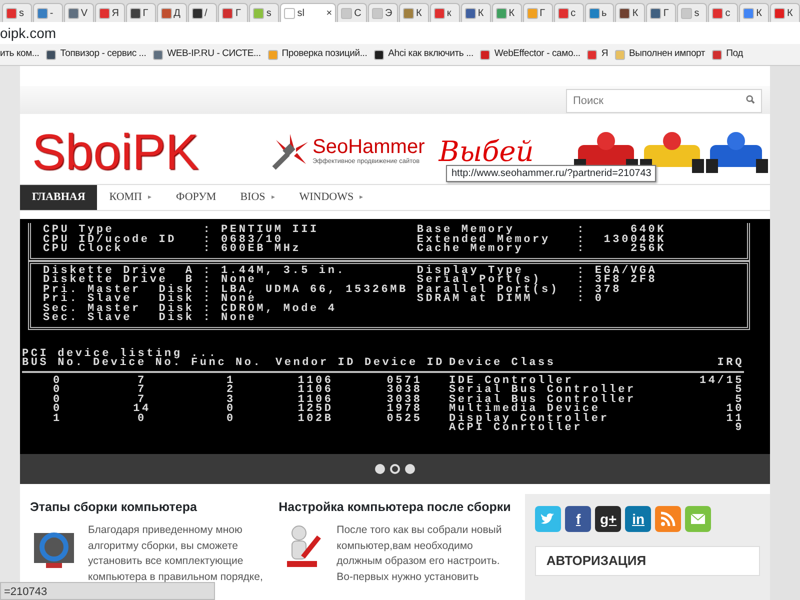  Describe the element at coordinates (578, 519) in the screenshot. I see `facebook-icon: f` at that location.